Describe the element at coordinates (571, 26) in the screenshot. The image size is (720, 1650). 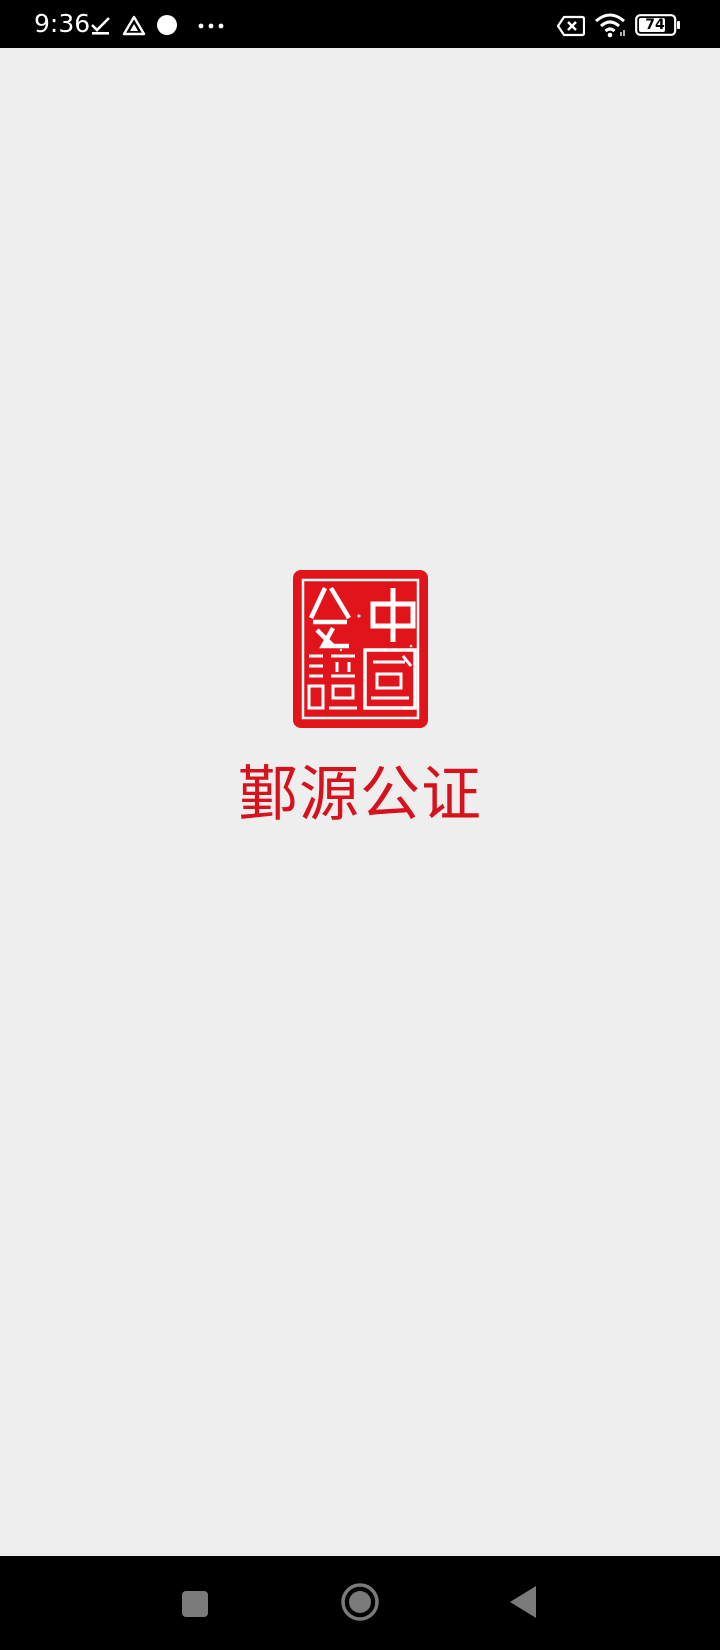
I see `data-off-icon` at that location.